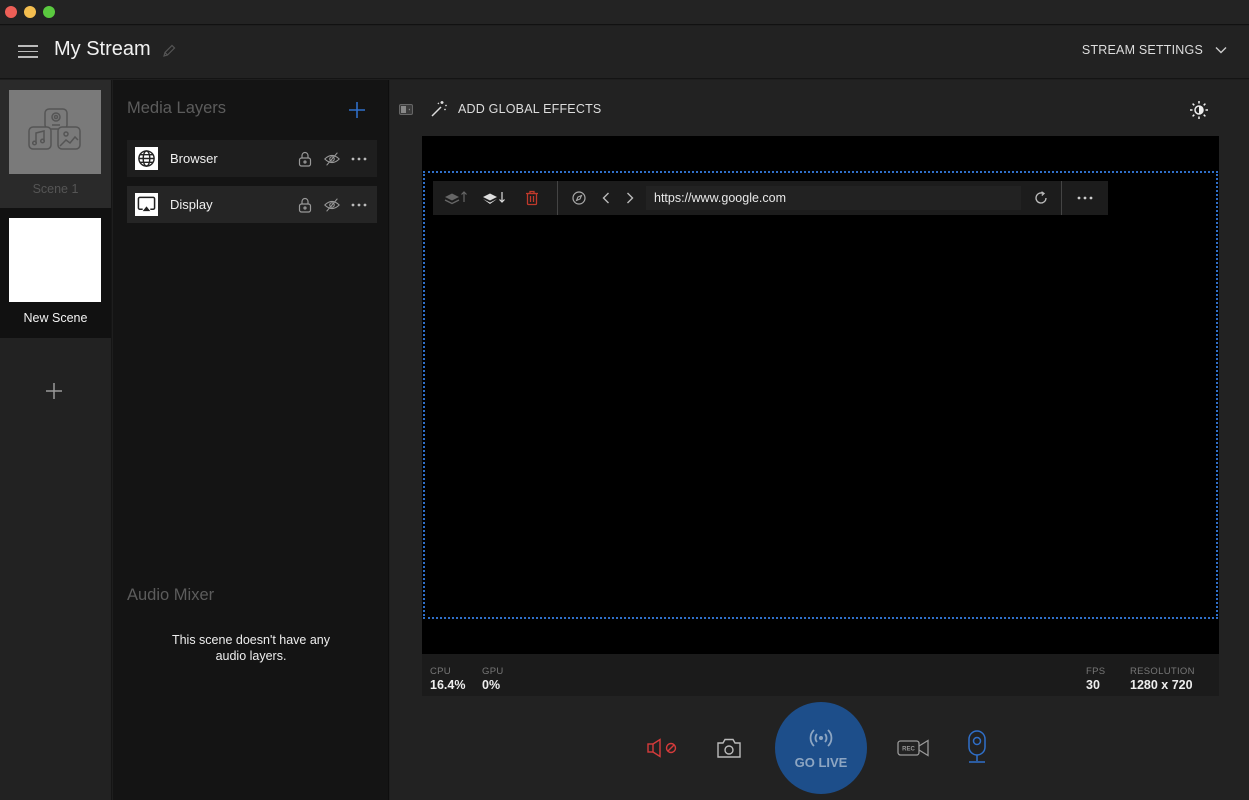  What do you see at coordinates (1162, 671) in the screenshot?
I see `resolution-label: RESOLUTION` at bounding box center [1162, 671].